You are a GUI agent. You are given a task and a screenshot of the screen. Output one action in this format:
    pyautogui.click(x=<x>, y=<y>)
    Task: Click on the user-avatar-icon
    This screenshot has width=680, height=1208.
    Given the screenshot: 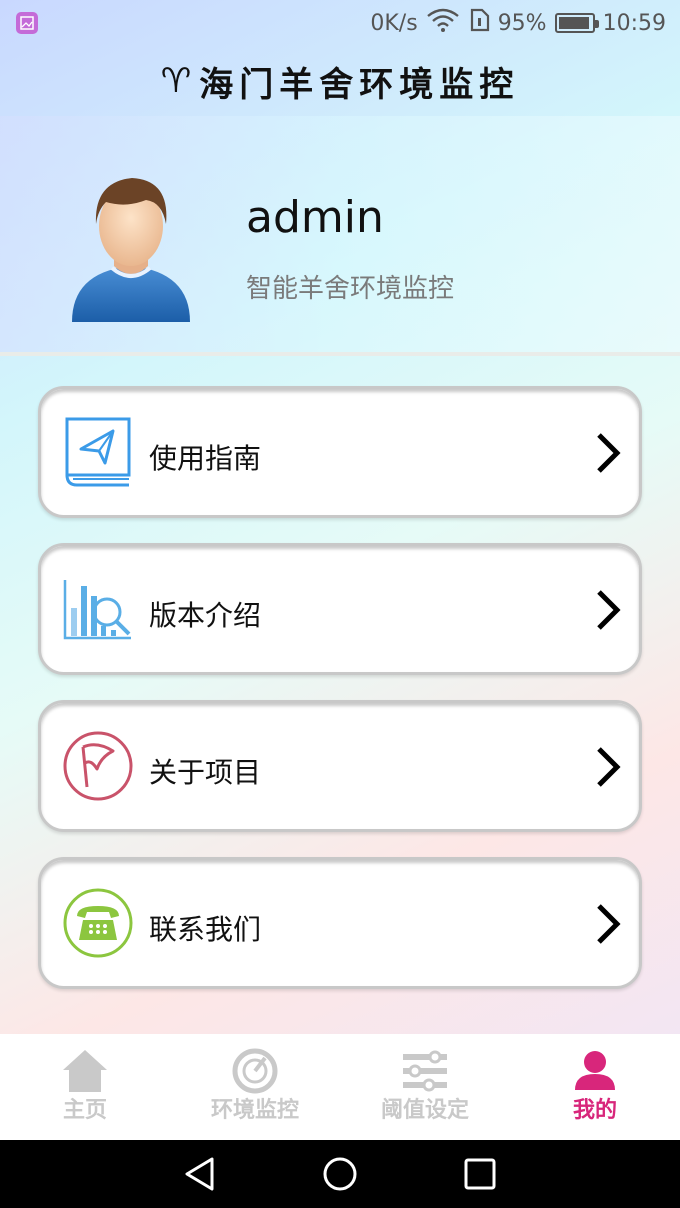 What is the action you would take?
    pyautogui.click(x=131, y=250)
    